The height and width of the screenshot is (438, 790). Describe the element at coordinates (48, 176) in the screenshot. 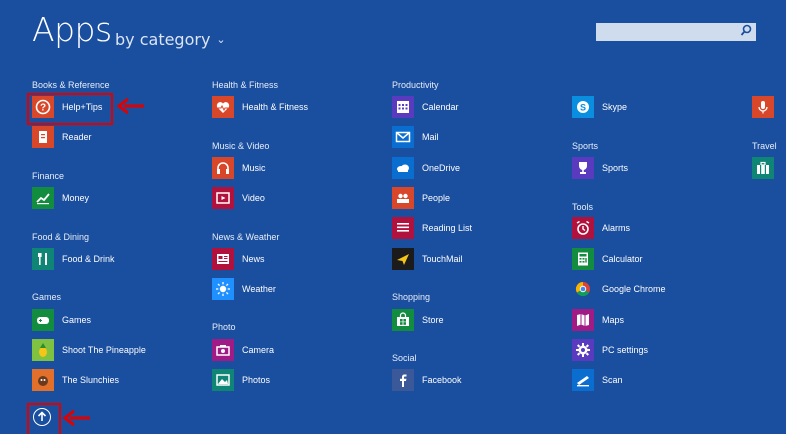

I see `category-header: Finance` at that location.